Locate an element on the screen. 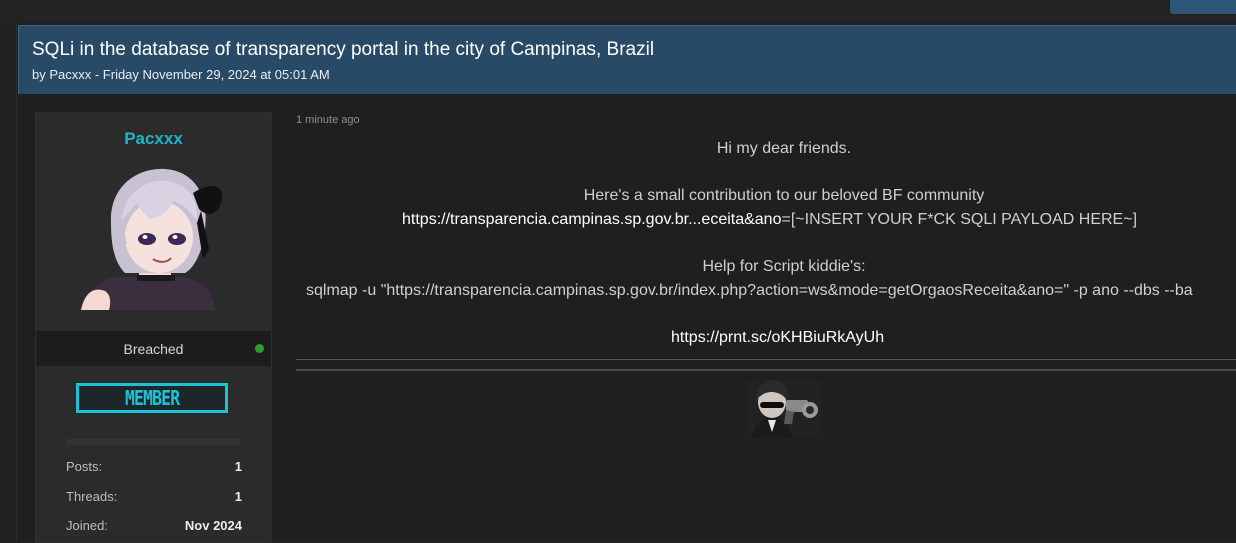 The image size is (1236, 543). post-timestamp: 1 minute ago is located at coordinates (328, 120).